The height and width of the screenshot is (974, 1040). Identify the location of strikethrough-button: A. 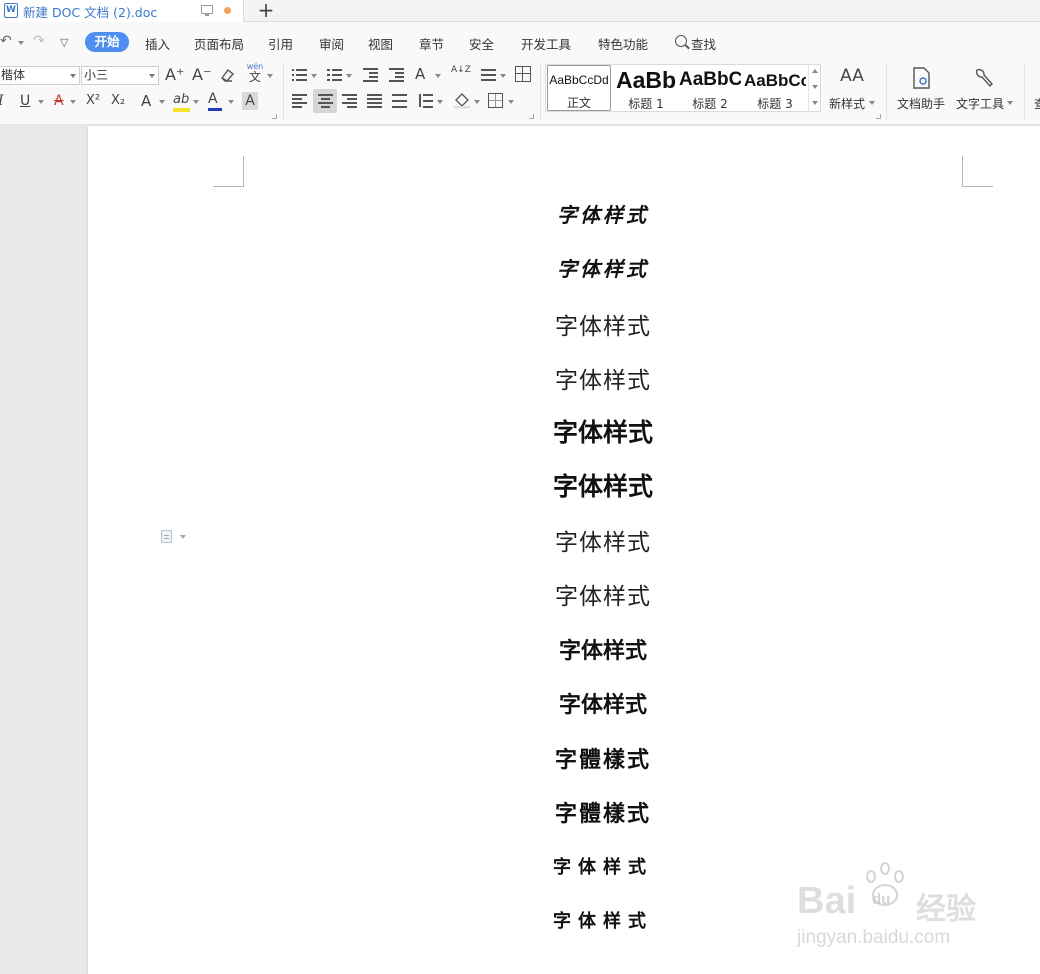
(59, 101).